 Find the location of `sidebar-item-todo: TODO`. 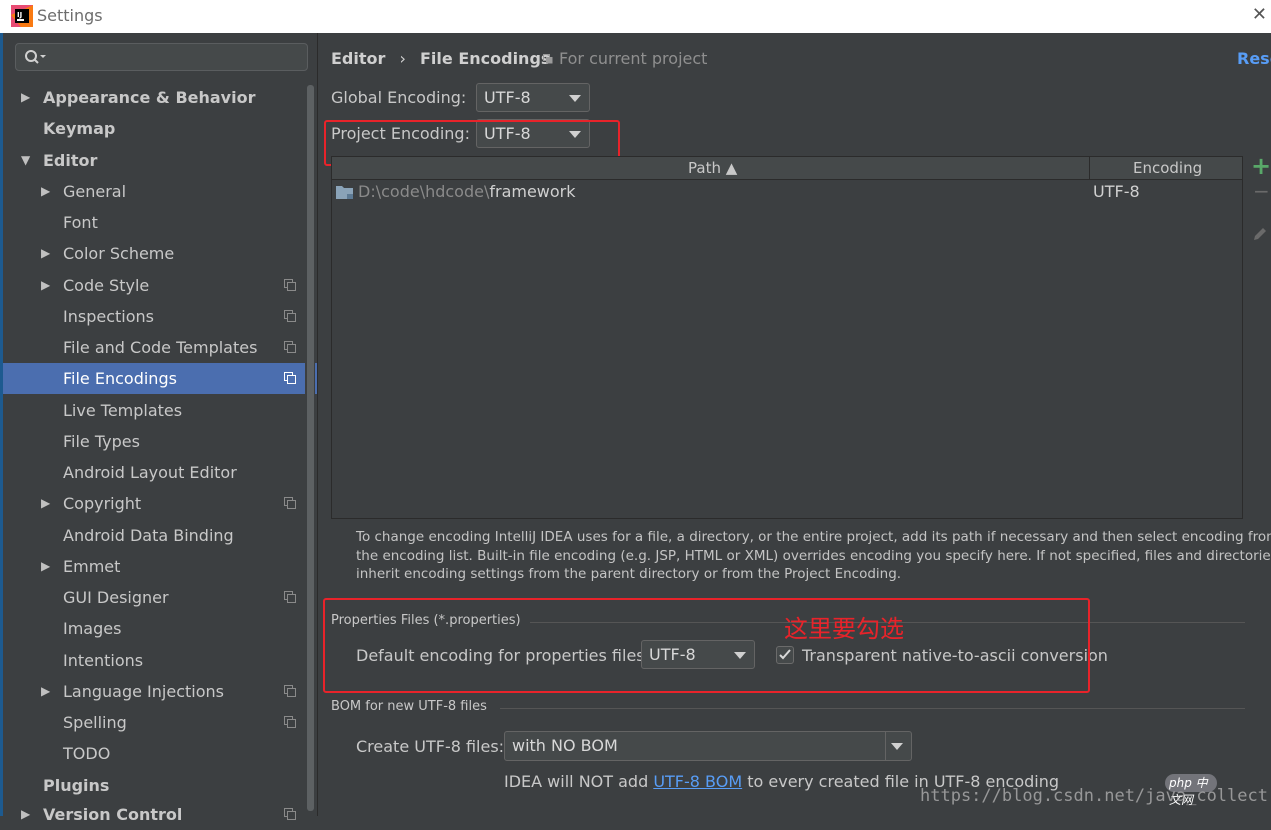

sidebar-item-todo: TODO is located at coordinates (160, 753).